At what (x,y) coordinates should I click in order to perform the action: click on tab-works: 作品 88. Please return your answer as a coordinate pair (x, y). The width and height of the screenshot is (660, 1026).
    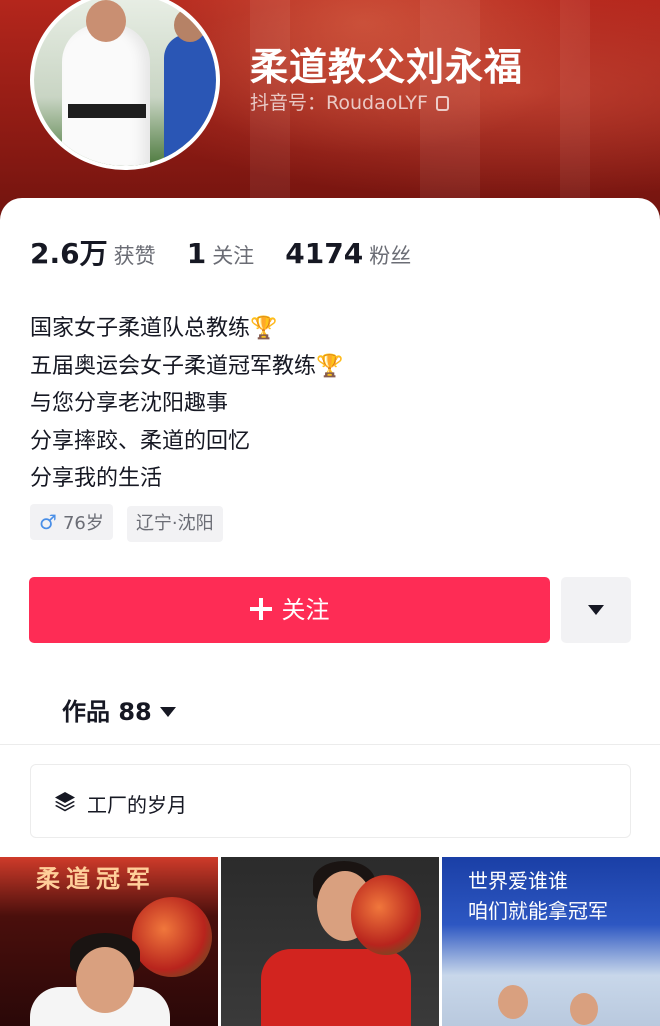
    Looking at the image, I should click on (119, 709).